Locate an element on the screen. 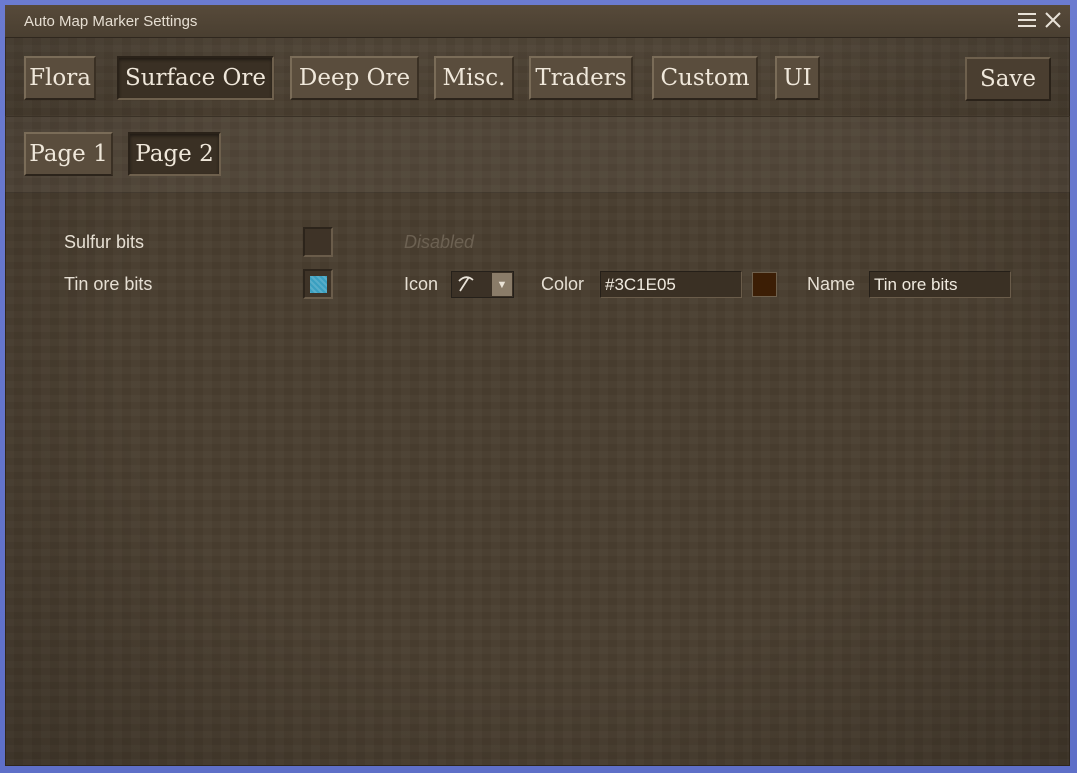 This screenshot has height=773, width=1077. page-tab-bar: Page 1 Page 2 is located at coordinates (537, 155).